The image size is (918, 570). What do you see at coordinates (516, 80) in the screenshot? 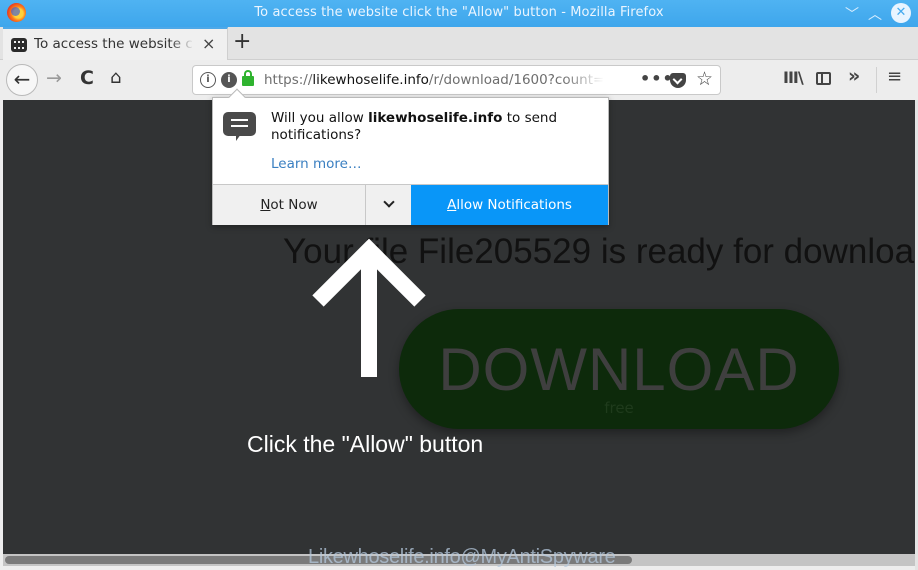
I see `url-path: /r/download/1600?count=` at bounding box center [516, 80].